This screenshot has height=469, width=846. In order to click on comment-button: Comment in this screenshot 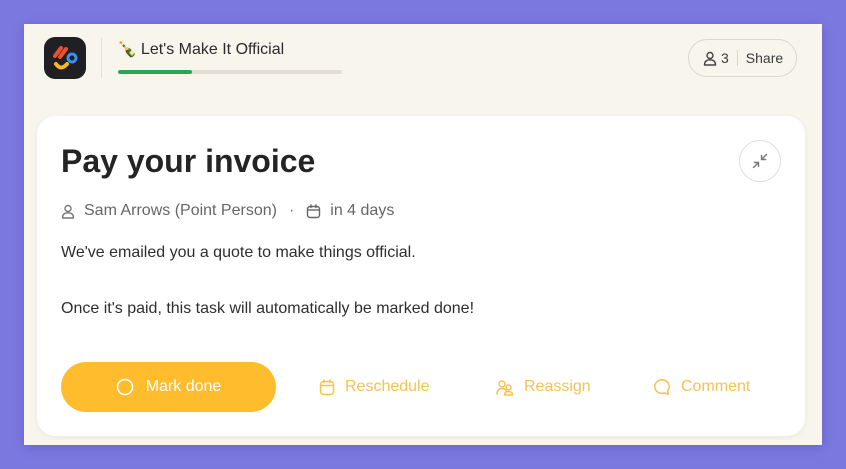, I will do `click(701, 387)`.